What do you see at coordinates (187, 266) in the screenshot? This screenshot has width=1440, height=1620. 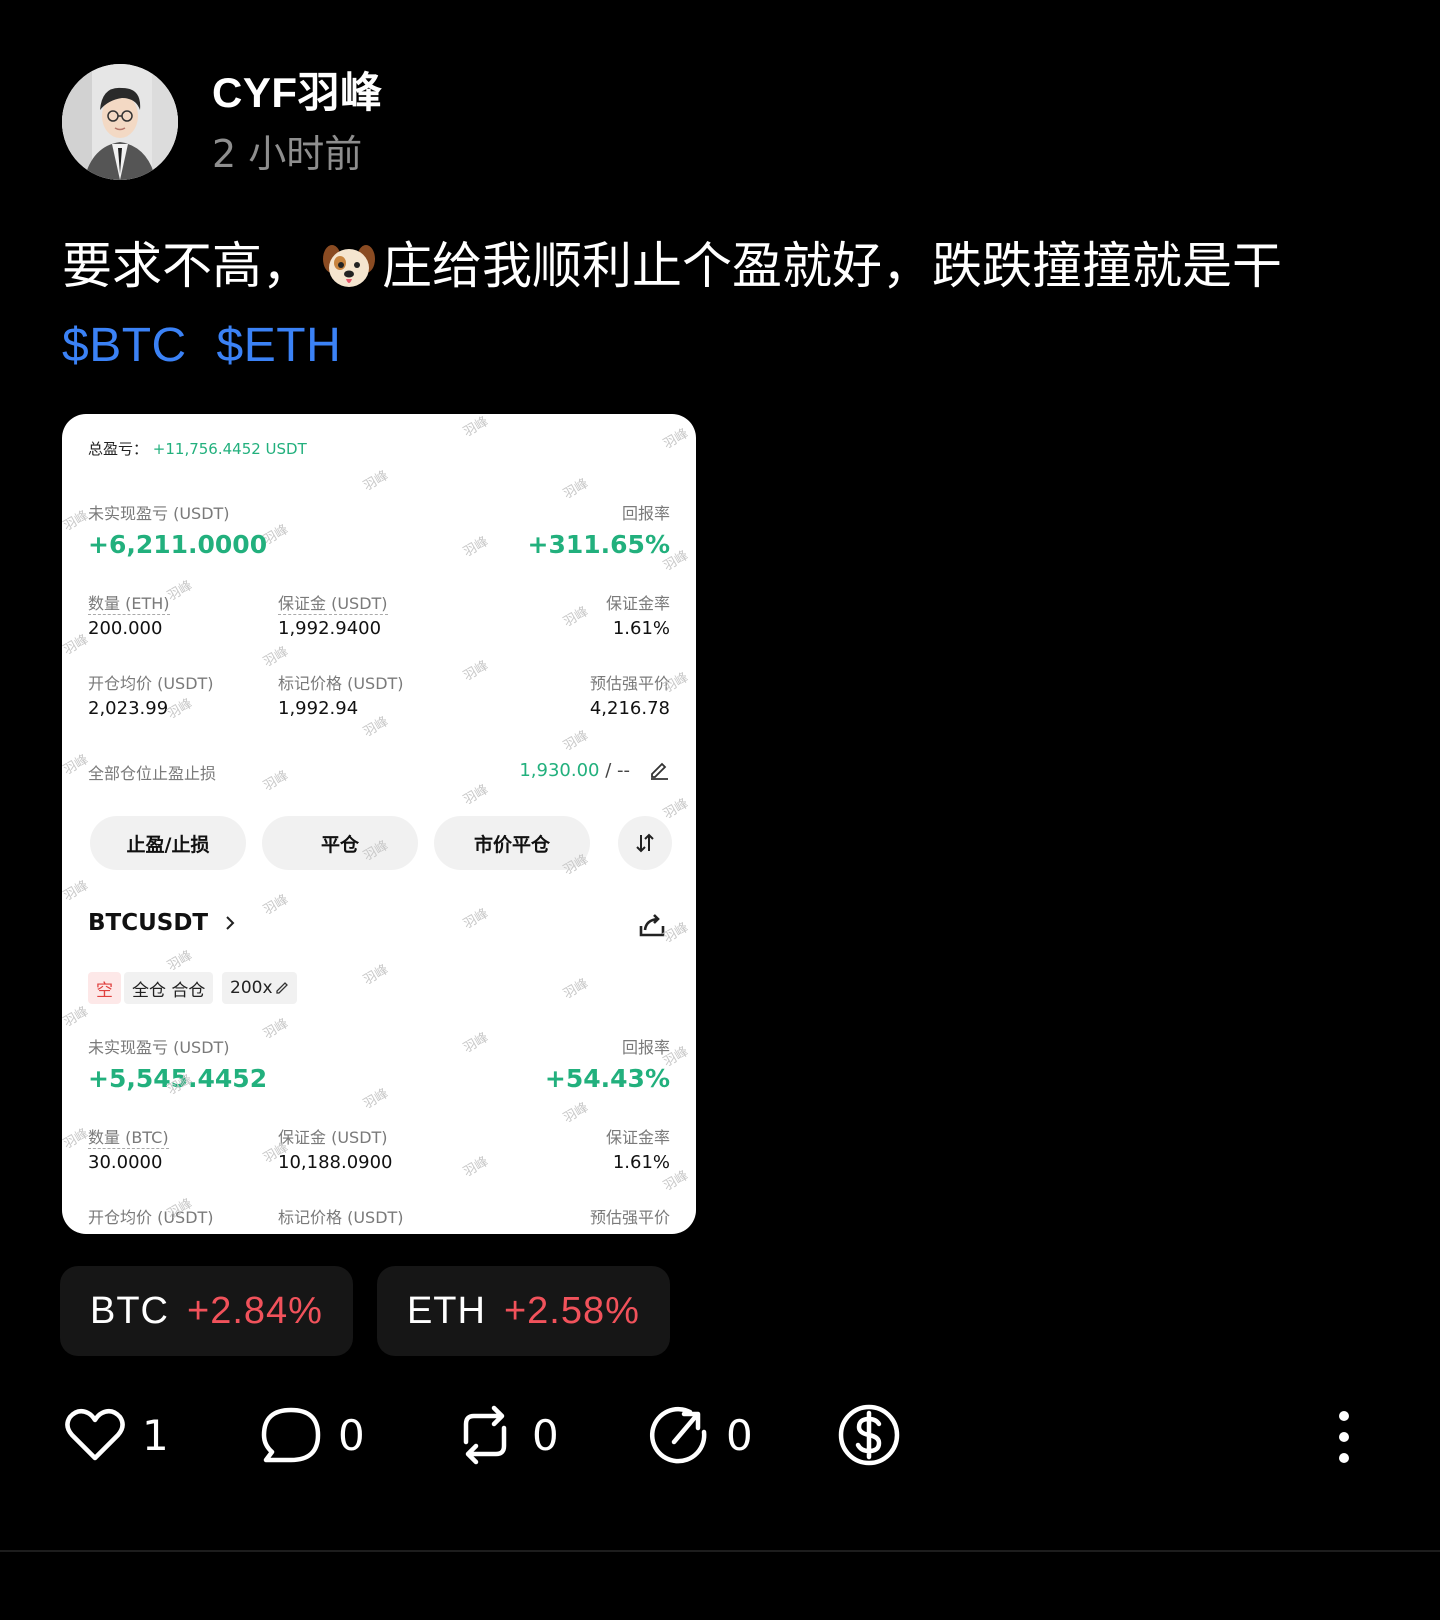 I see `post-text-part-1: 要求不高，` at bounding box center [187, 266].